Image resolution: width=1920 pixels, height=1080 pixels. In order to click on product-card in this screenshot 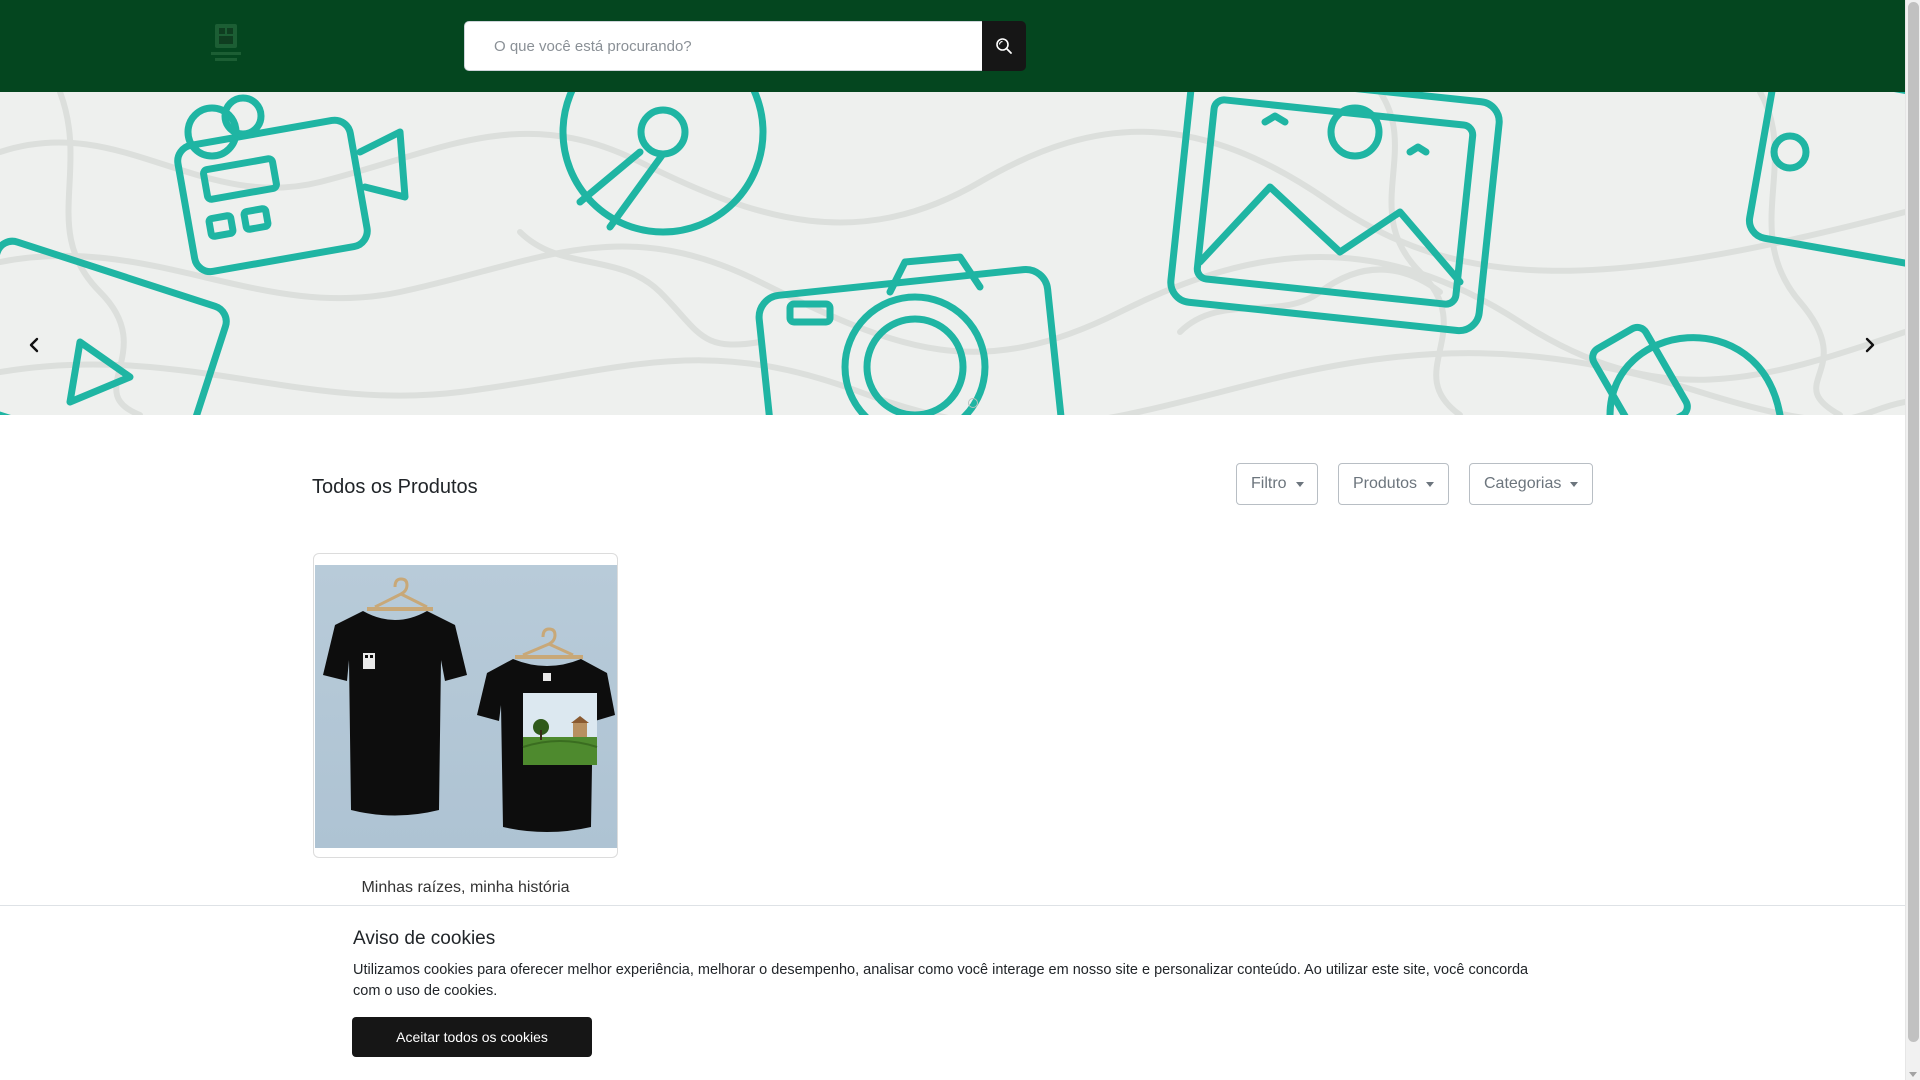, I will do `click(465, 705)`.